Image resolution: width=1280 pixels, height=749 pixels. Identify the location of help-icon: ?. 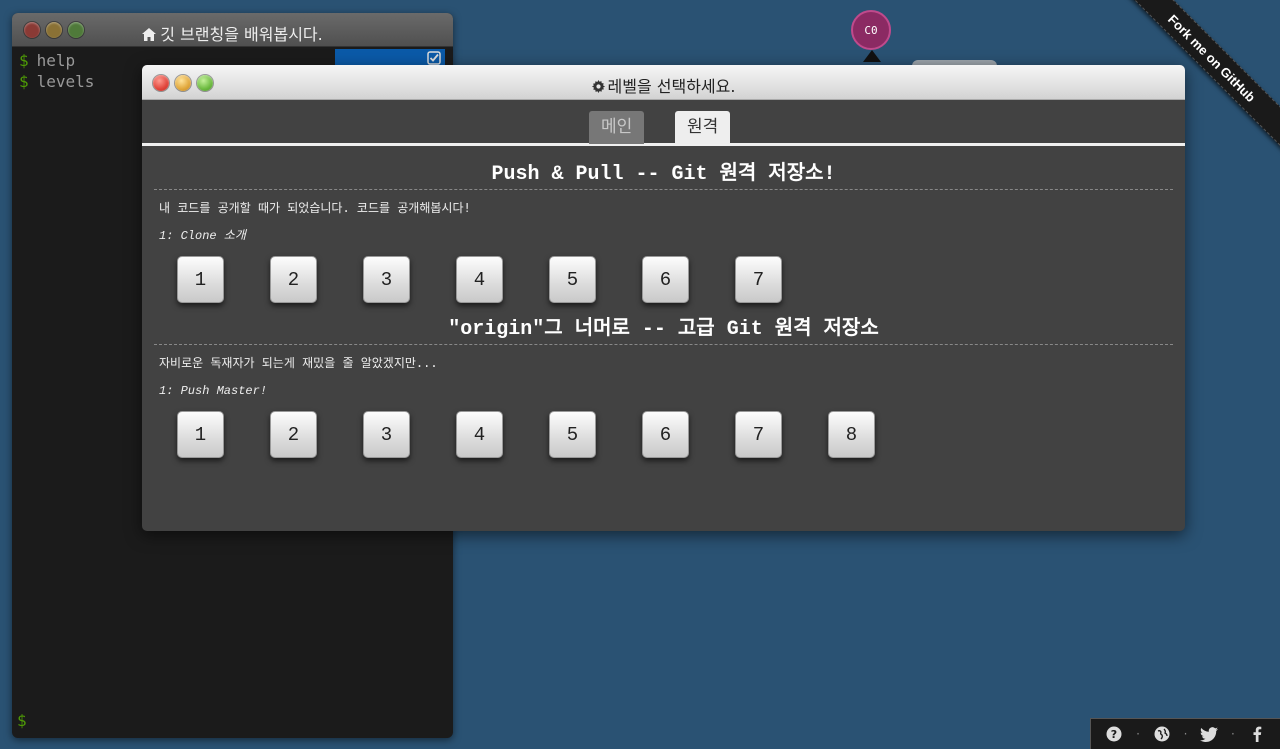
(1114, 734).